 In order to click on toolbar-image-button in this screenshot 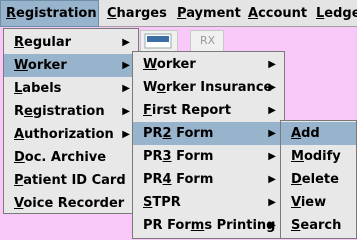, I will do `click(159, 41)`.